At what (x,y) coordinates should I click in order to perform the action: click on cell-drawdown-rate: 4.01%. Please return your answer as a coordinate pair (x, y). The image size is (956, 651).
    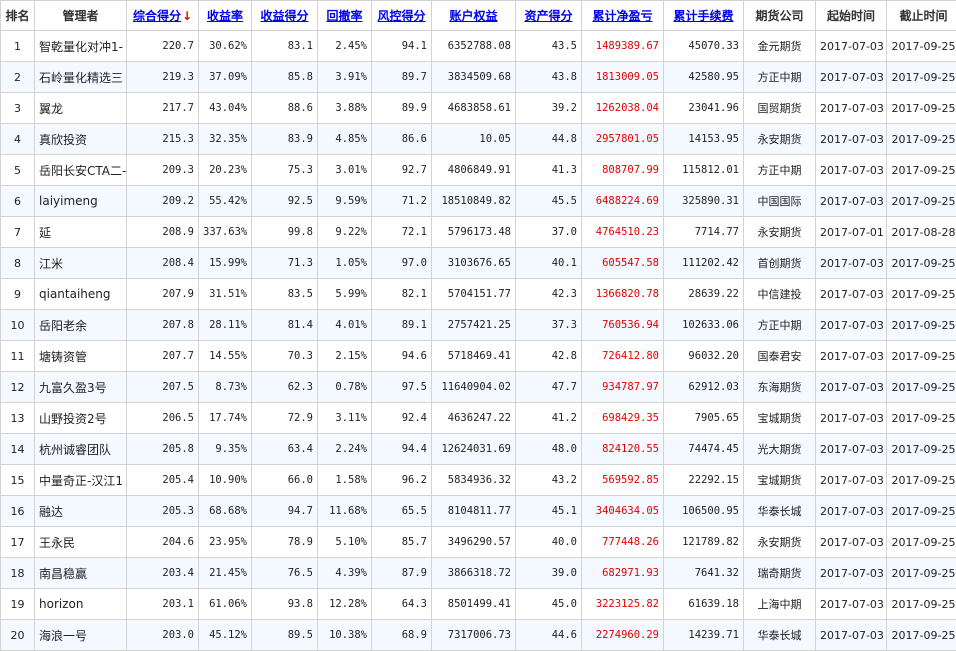
    Looking at the image, I should click on (345, 325).